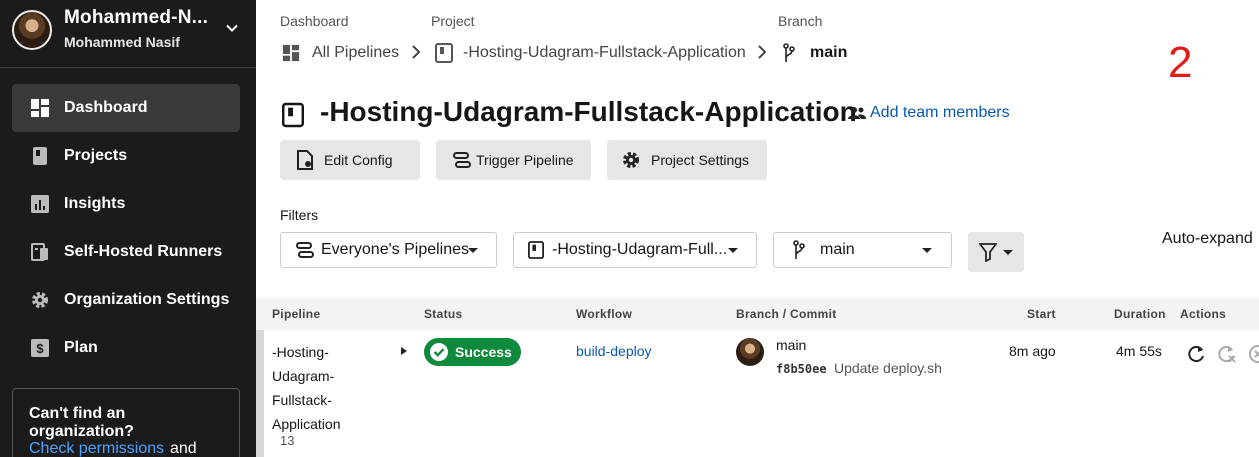 This screenshot has width=1259, height=457. I want to click on notice-title: Can't find an organization?, so click(81, 422).